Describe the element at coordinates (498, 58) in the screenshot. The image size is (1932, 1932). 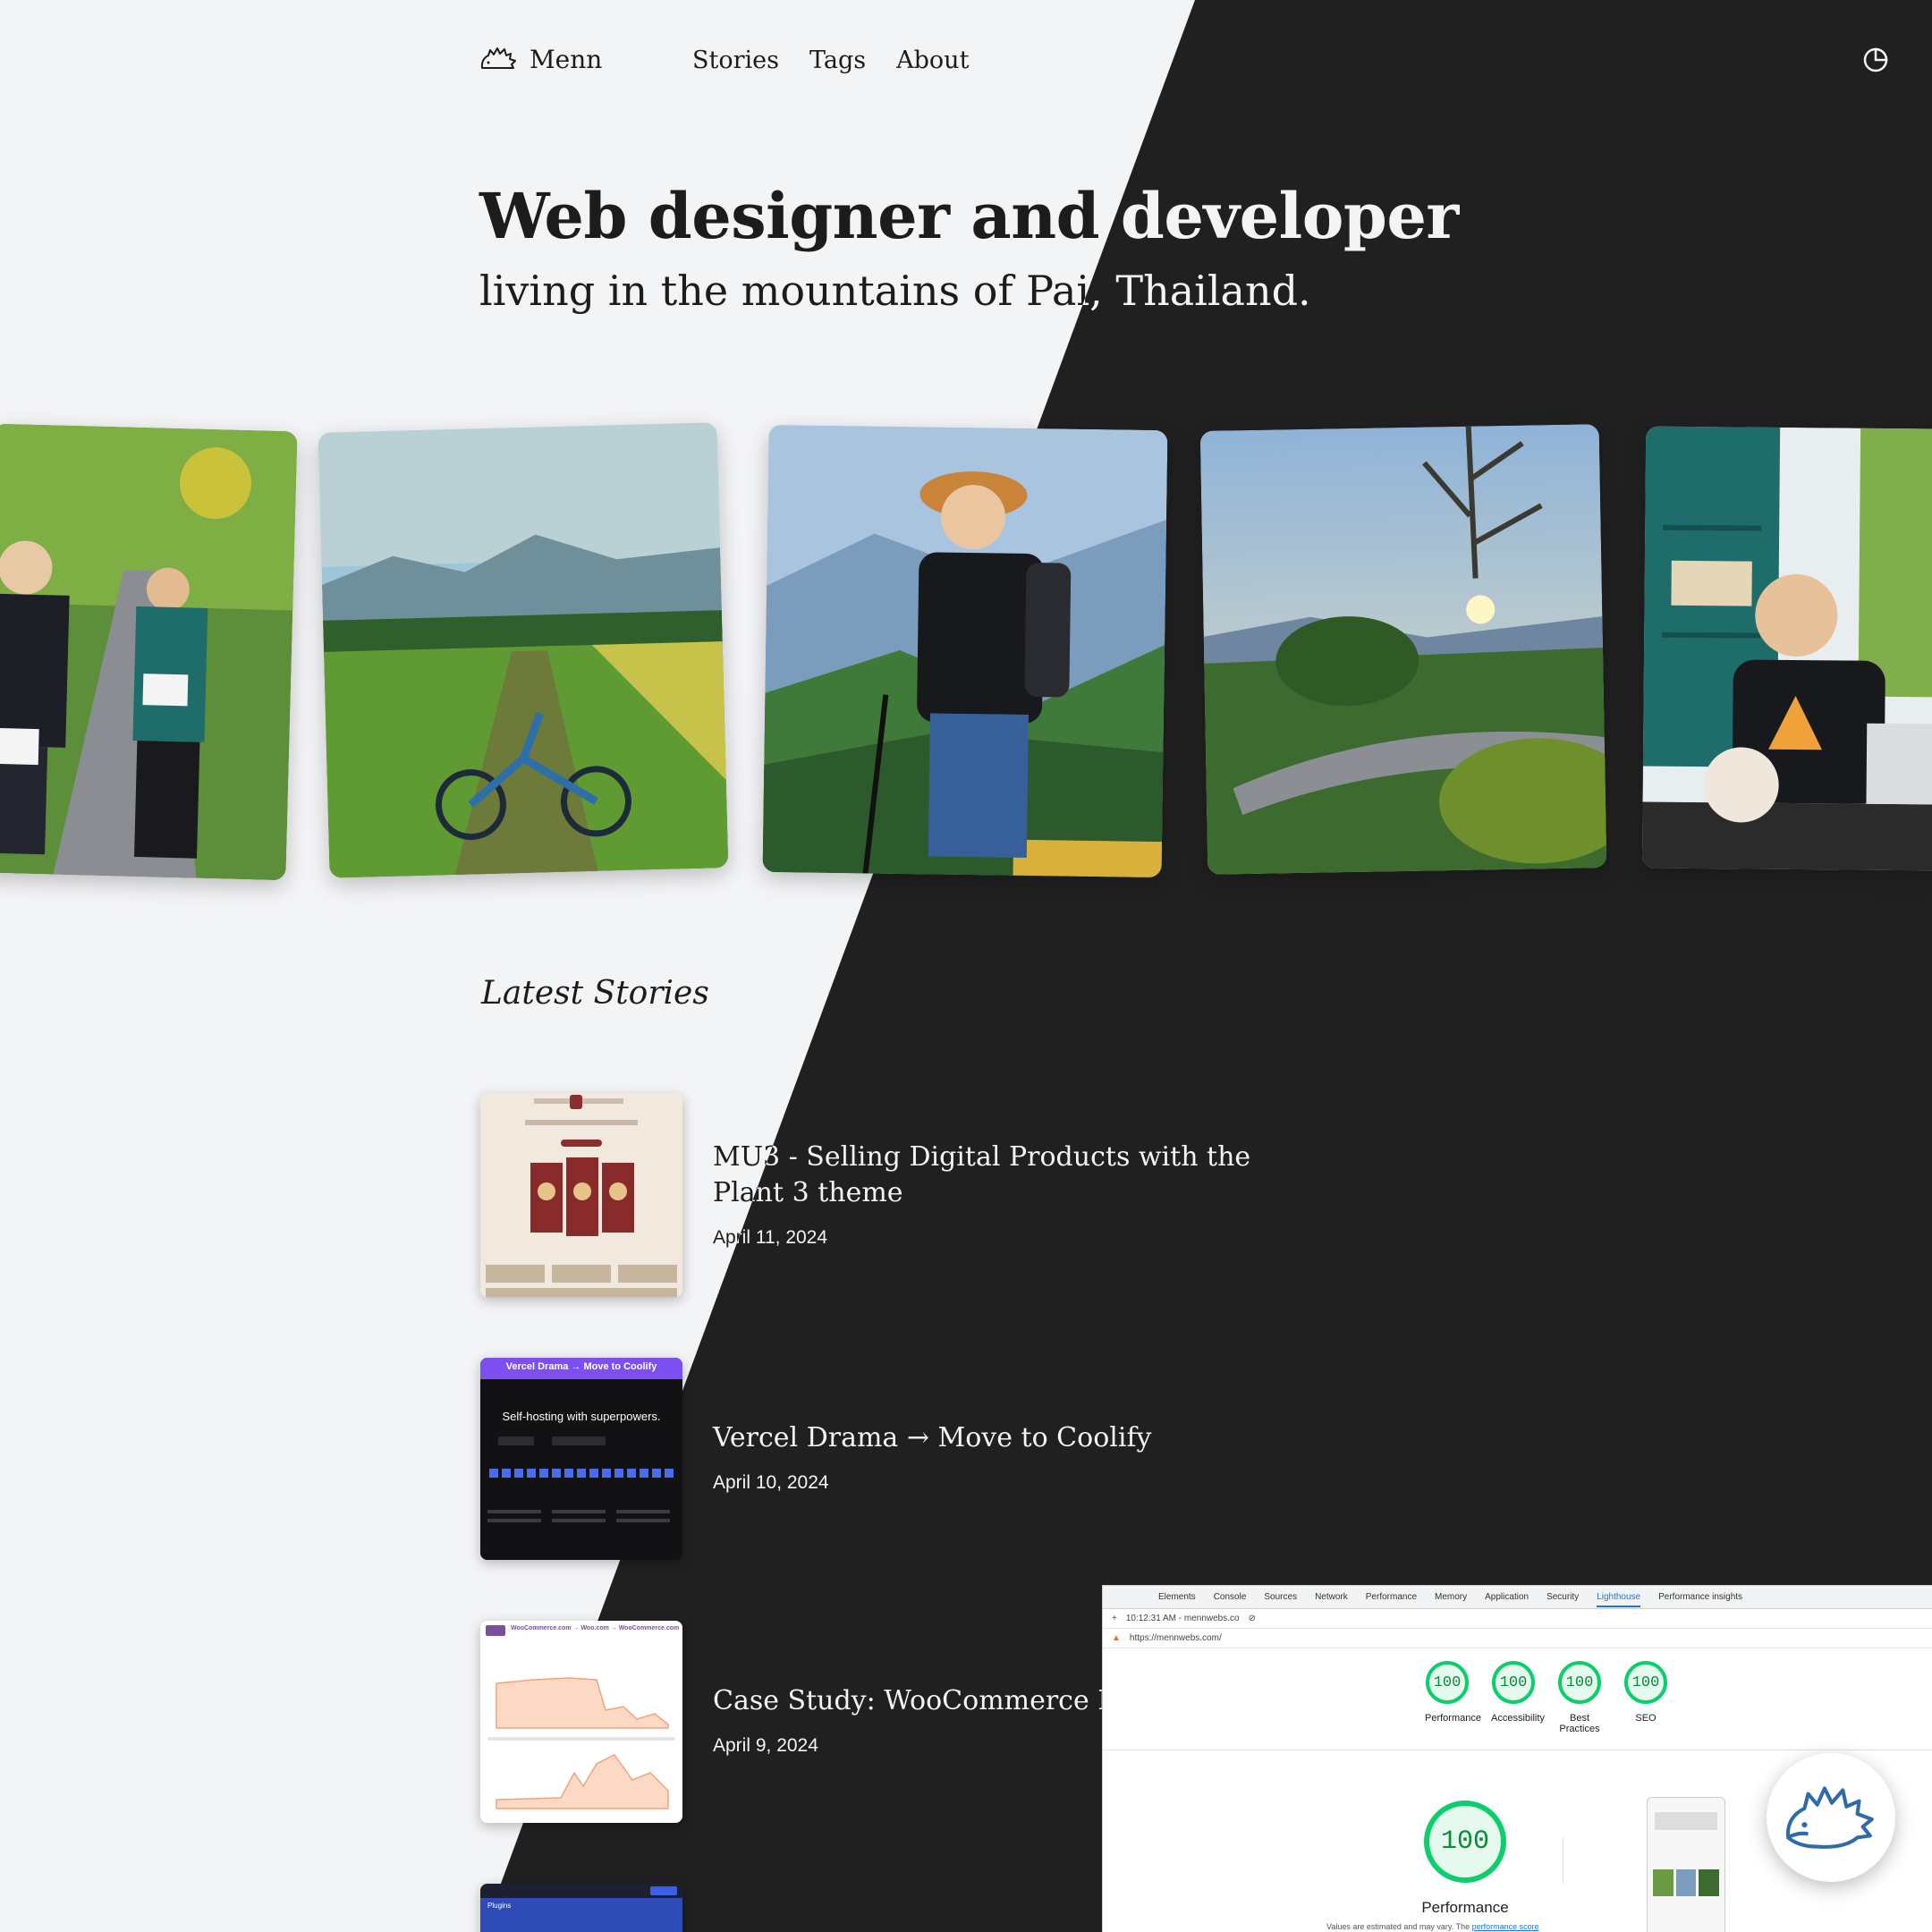
I see `hedgehog-logo-icon` at that location.